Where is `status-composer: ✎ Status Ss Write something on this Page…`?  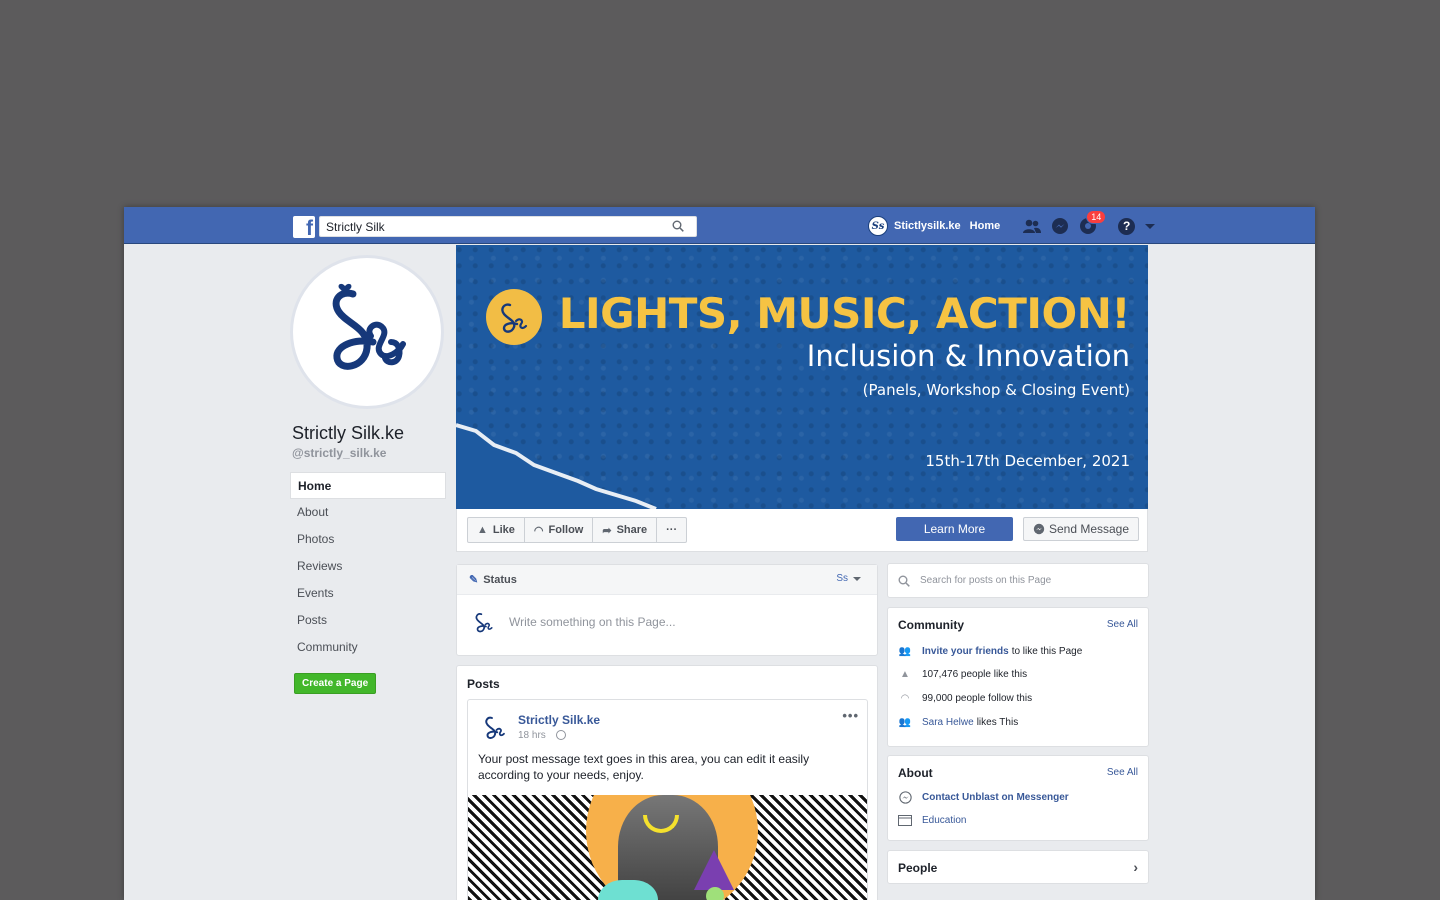
status-composer: ✎ Status Ss Write something on this Page… is located at coordinates (667, 610).